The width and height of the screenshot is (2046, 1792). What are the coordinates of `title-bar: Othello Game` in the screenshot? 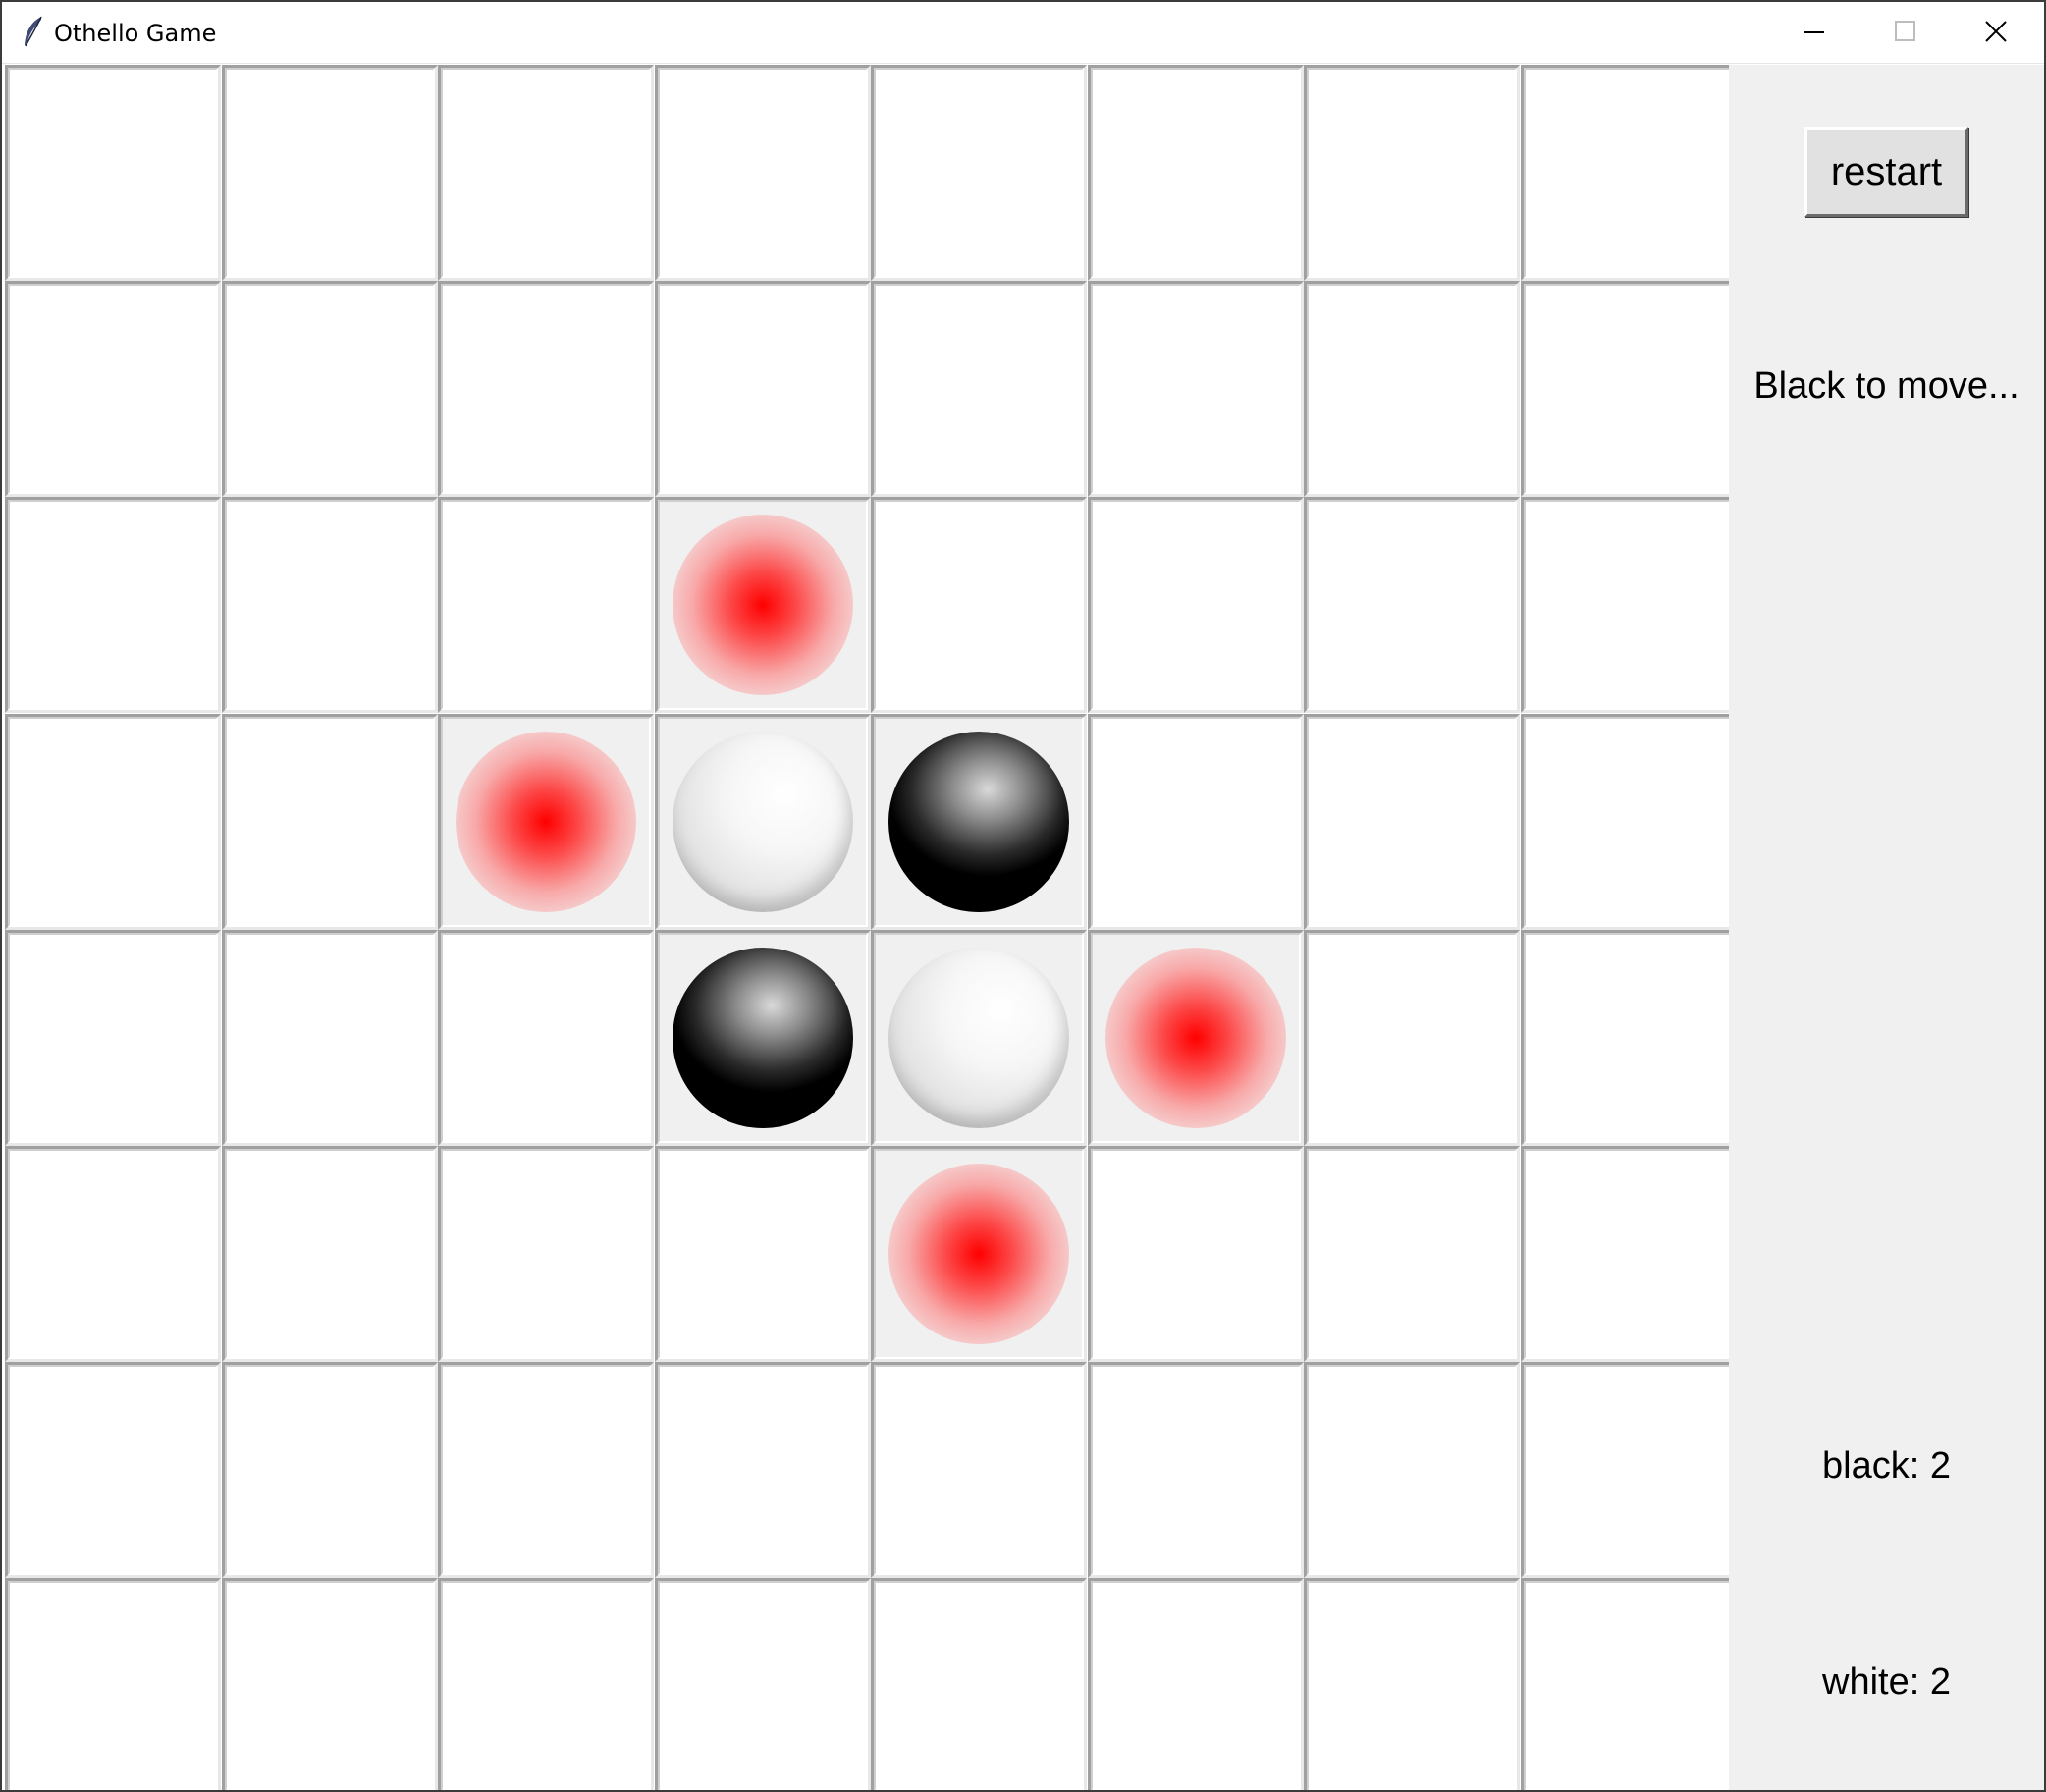 It's located at (1023, 33).